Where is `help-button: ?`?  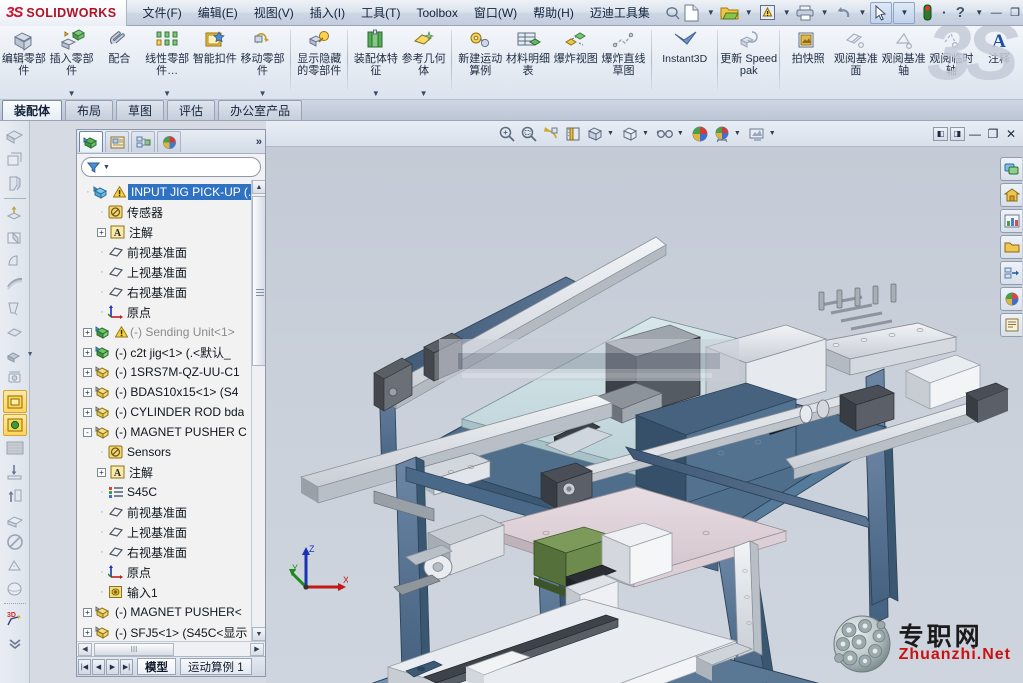
help-button: ? is located at coordinates (960, 13).